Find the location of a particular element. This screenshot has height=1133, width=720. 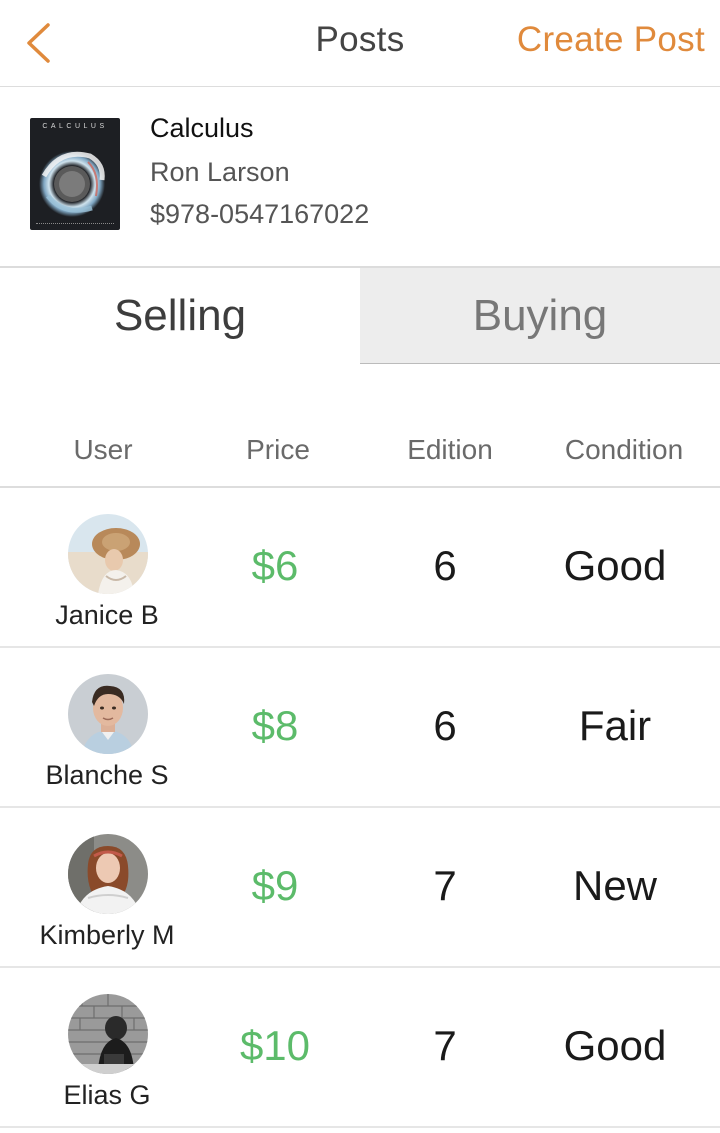

book-author: Ron Larson is located at coordinates (220, 172).